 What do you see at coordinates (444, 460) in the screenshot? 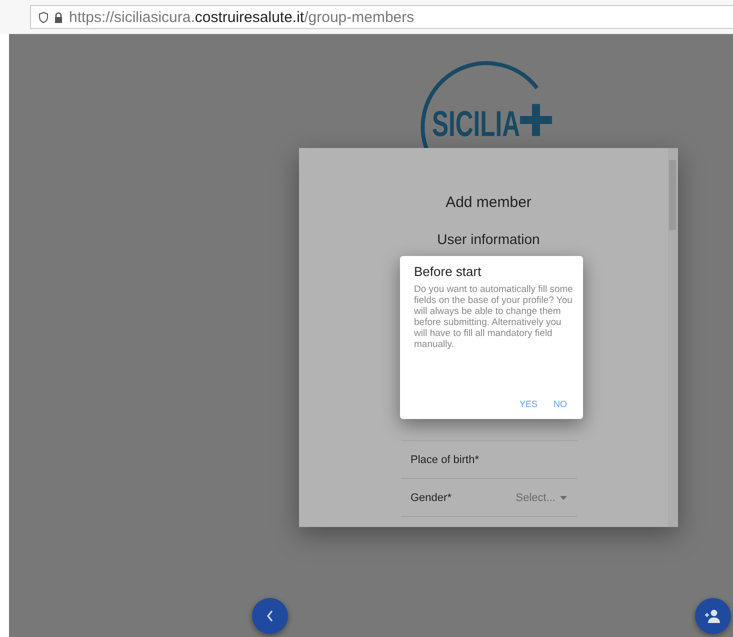
I see `field-label: Place of birth*` at bounding box center [444, 460].